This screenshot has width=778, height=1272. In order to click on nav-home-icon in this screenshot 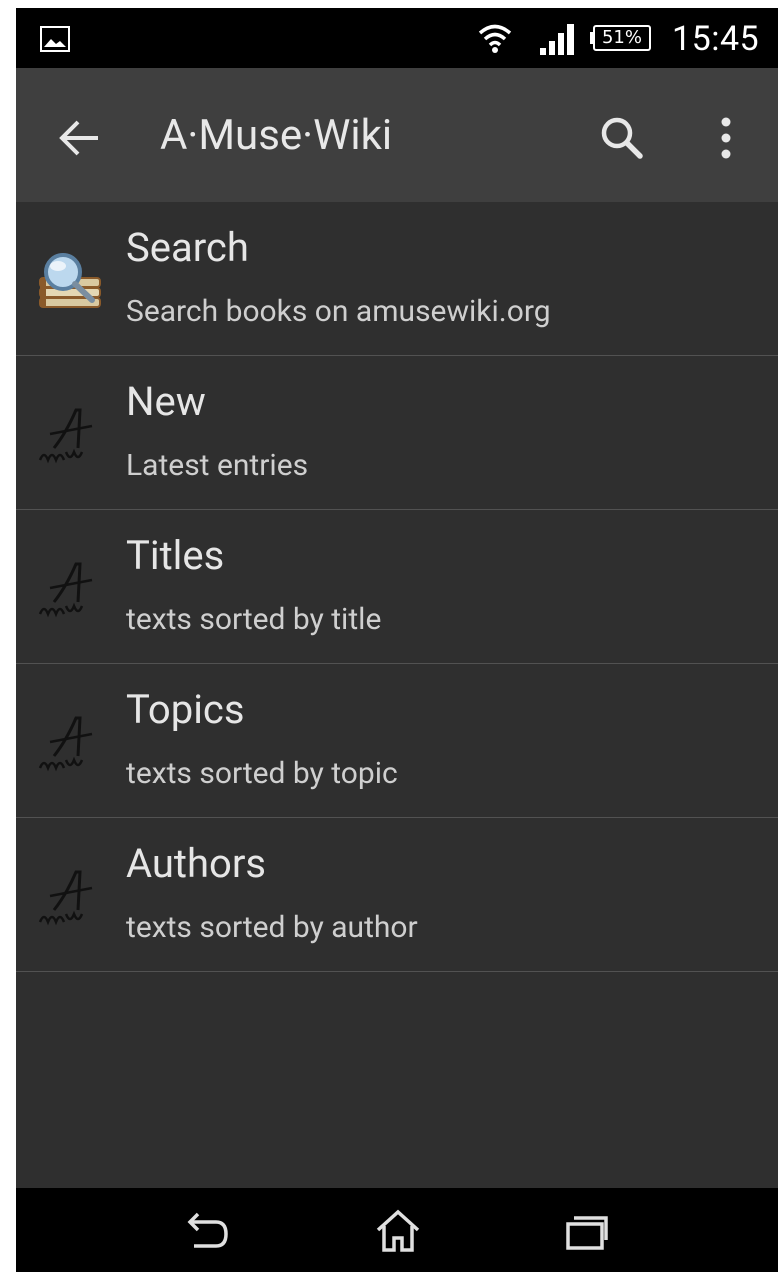, I will do `click(398, 1230)`.